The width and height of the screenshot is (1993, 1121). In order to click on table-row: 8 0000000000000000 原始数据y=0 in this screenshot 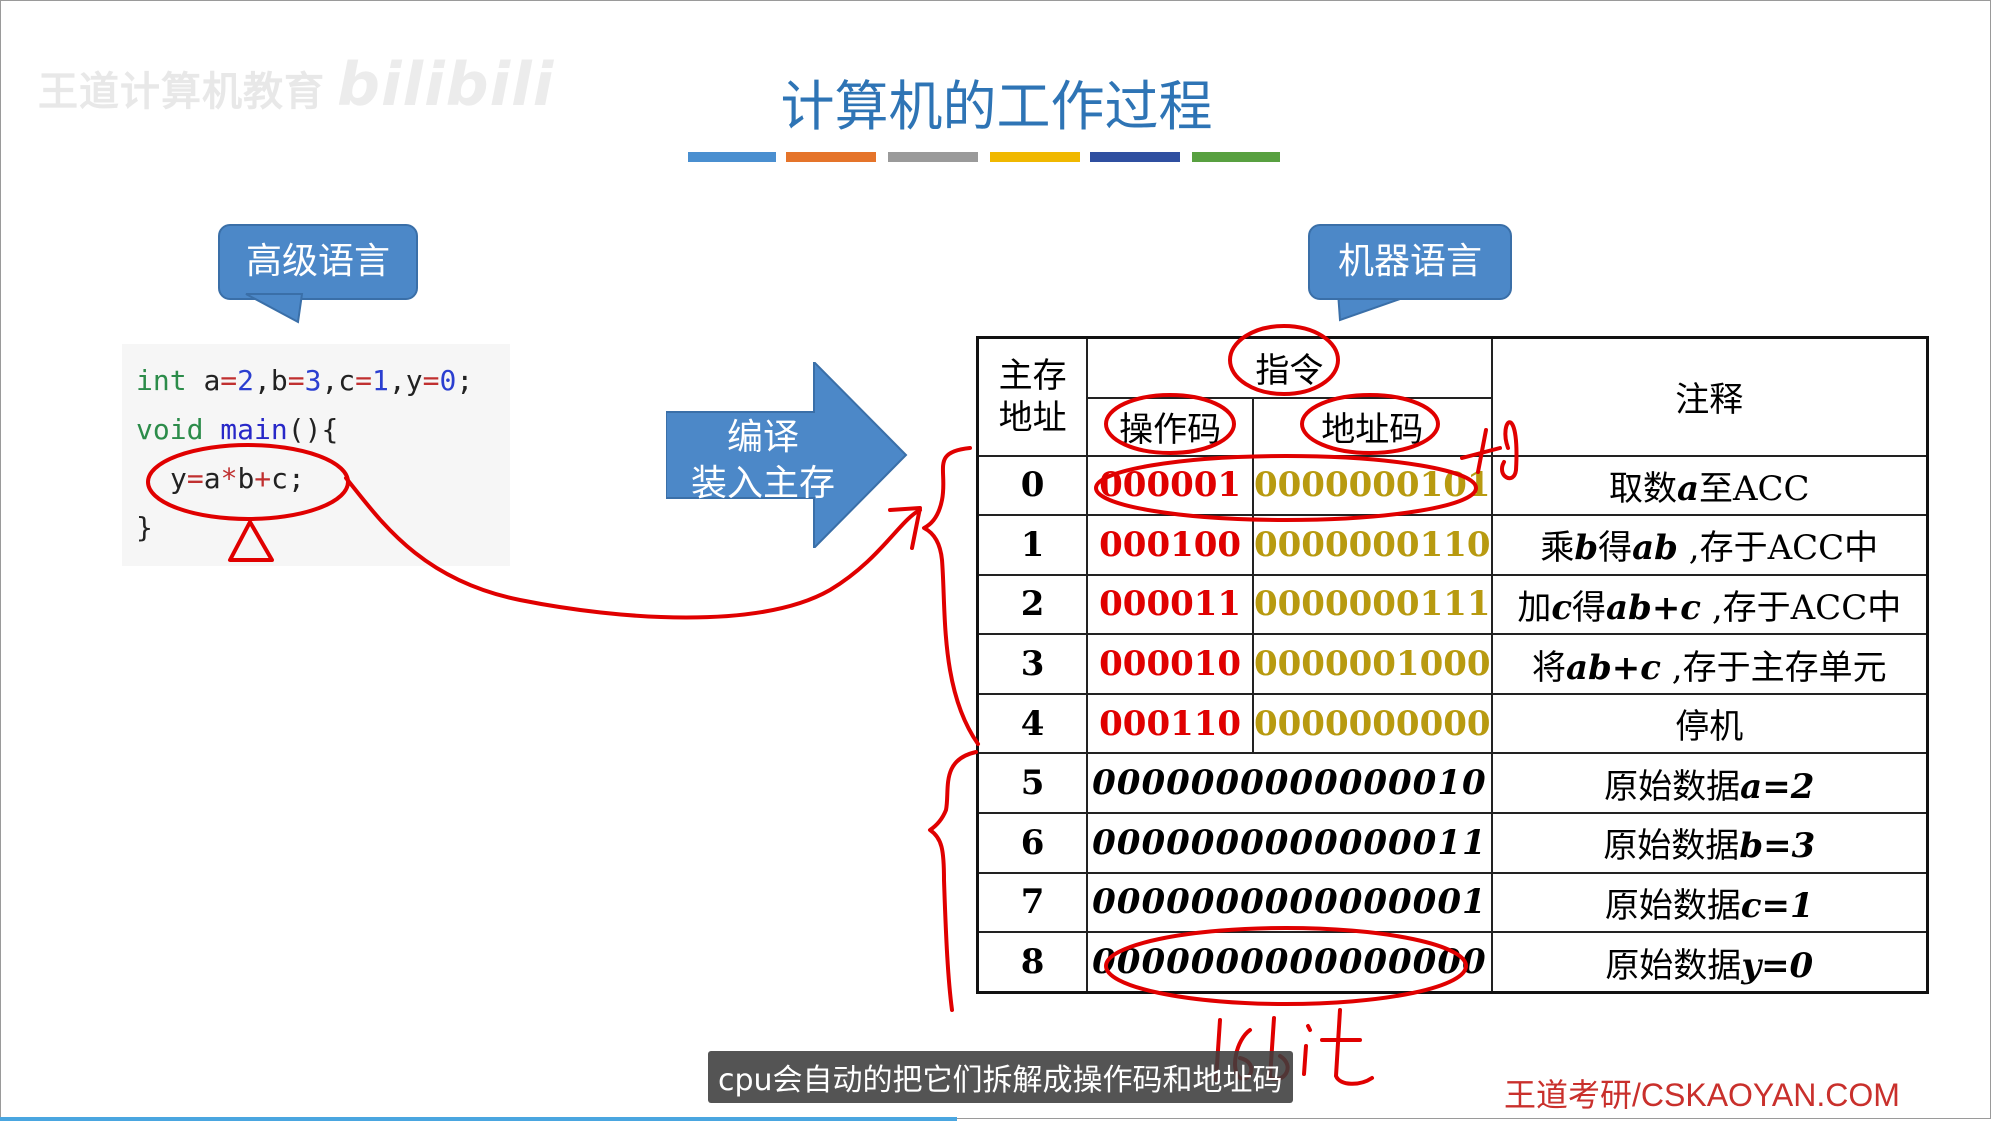, I will do `click(1452, 962)`.